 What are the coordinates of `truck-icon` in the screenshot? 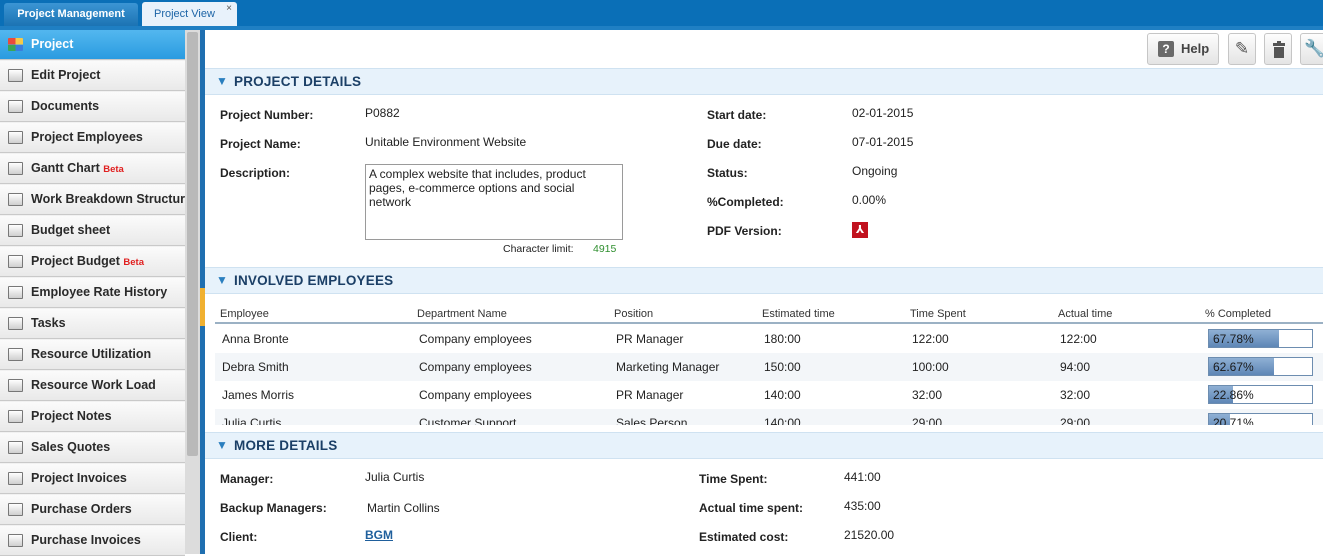 It's located at (15, 509).